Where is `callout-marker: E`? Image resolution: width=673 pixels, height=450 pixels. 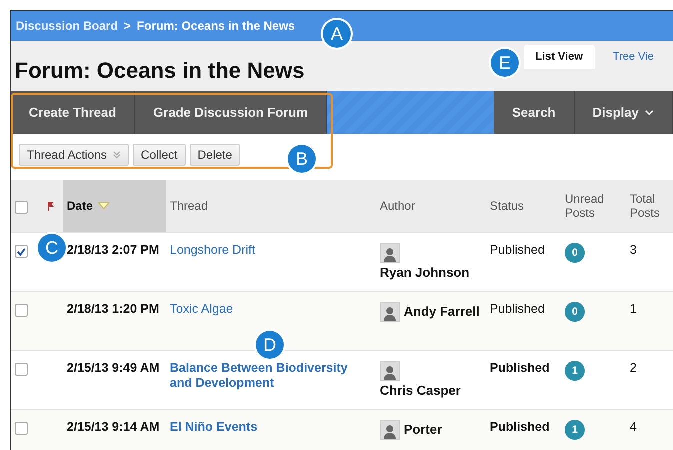
callout-marker: E is located at coordinates (505, 63).